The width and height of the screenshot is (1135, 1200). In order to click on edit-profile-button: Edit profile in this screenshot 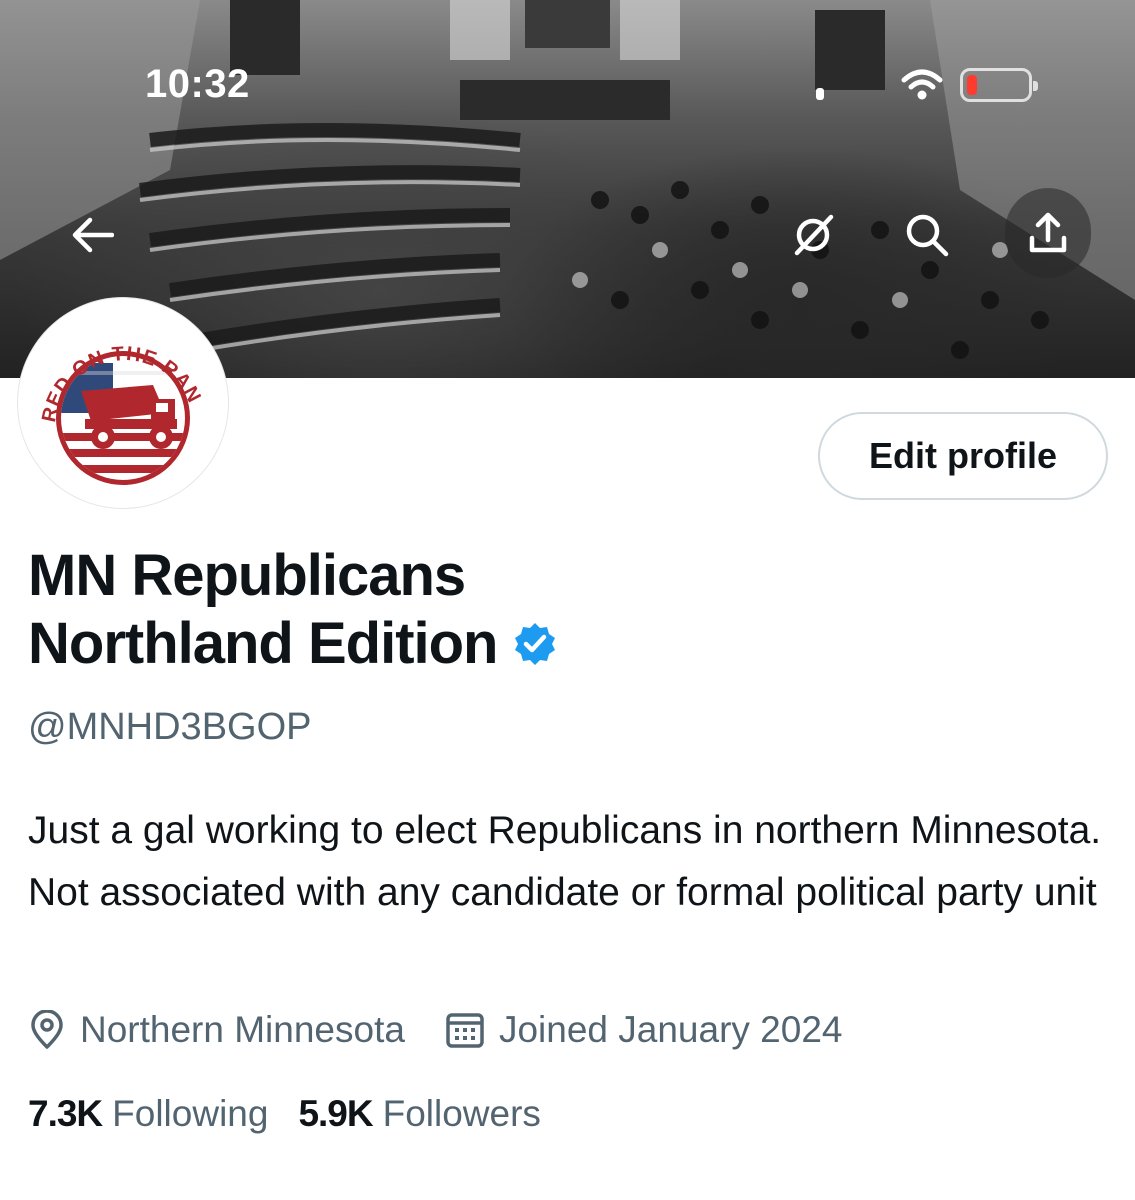, I will do `click(963, 456)`.